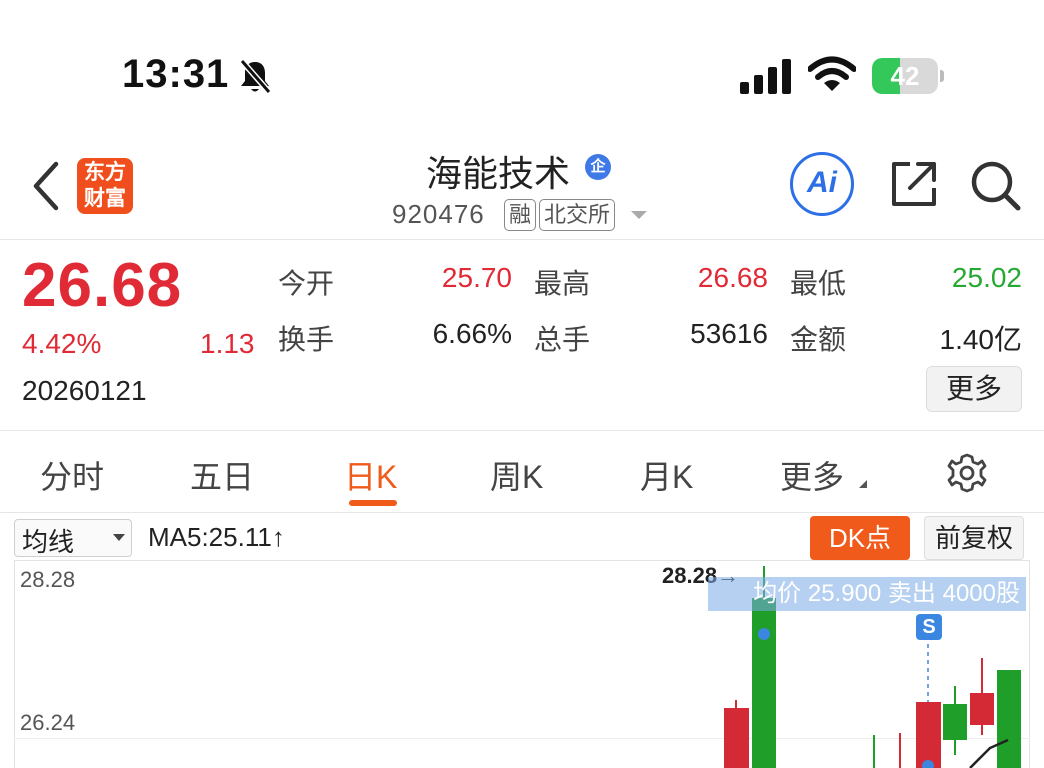  What do you see at coordinates (255, 76) in the screenshot?
I see `bell-muted-icon` at bounding box center [255, 76].